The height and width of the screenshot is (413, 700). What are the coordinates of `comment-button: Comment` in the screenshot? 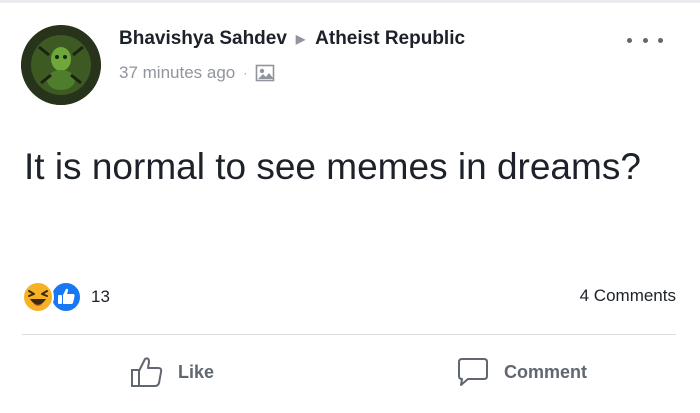 It's located at (521, 372).